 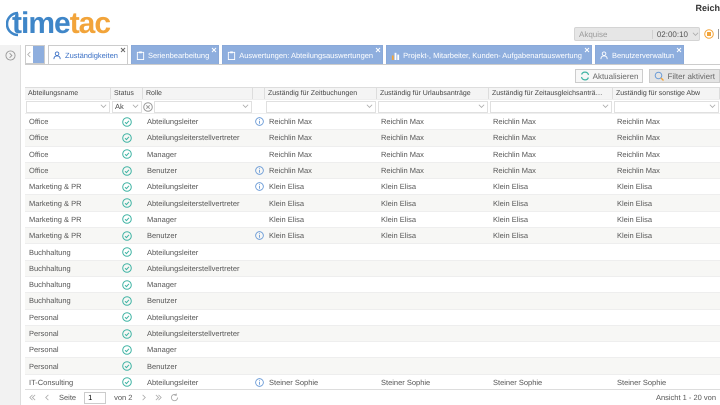 I want to click on previous-page-icon, so click(x=47, y=397).